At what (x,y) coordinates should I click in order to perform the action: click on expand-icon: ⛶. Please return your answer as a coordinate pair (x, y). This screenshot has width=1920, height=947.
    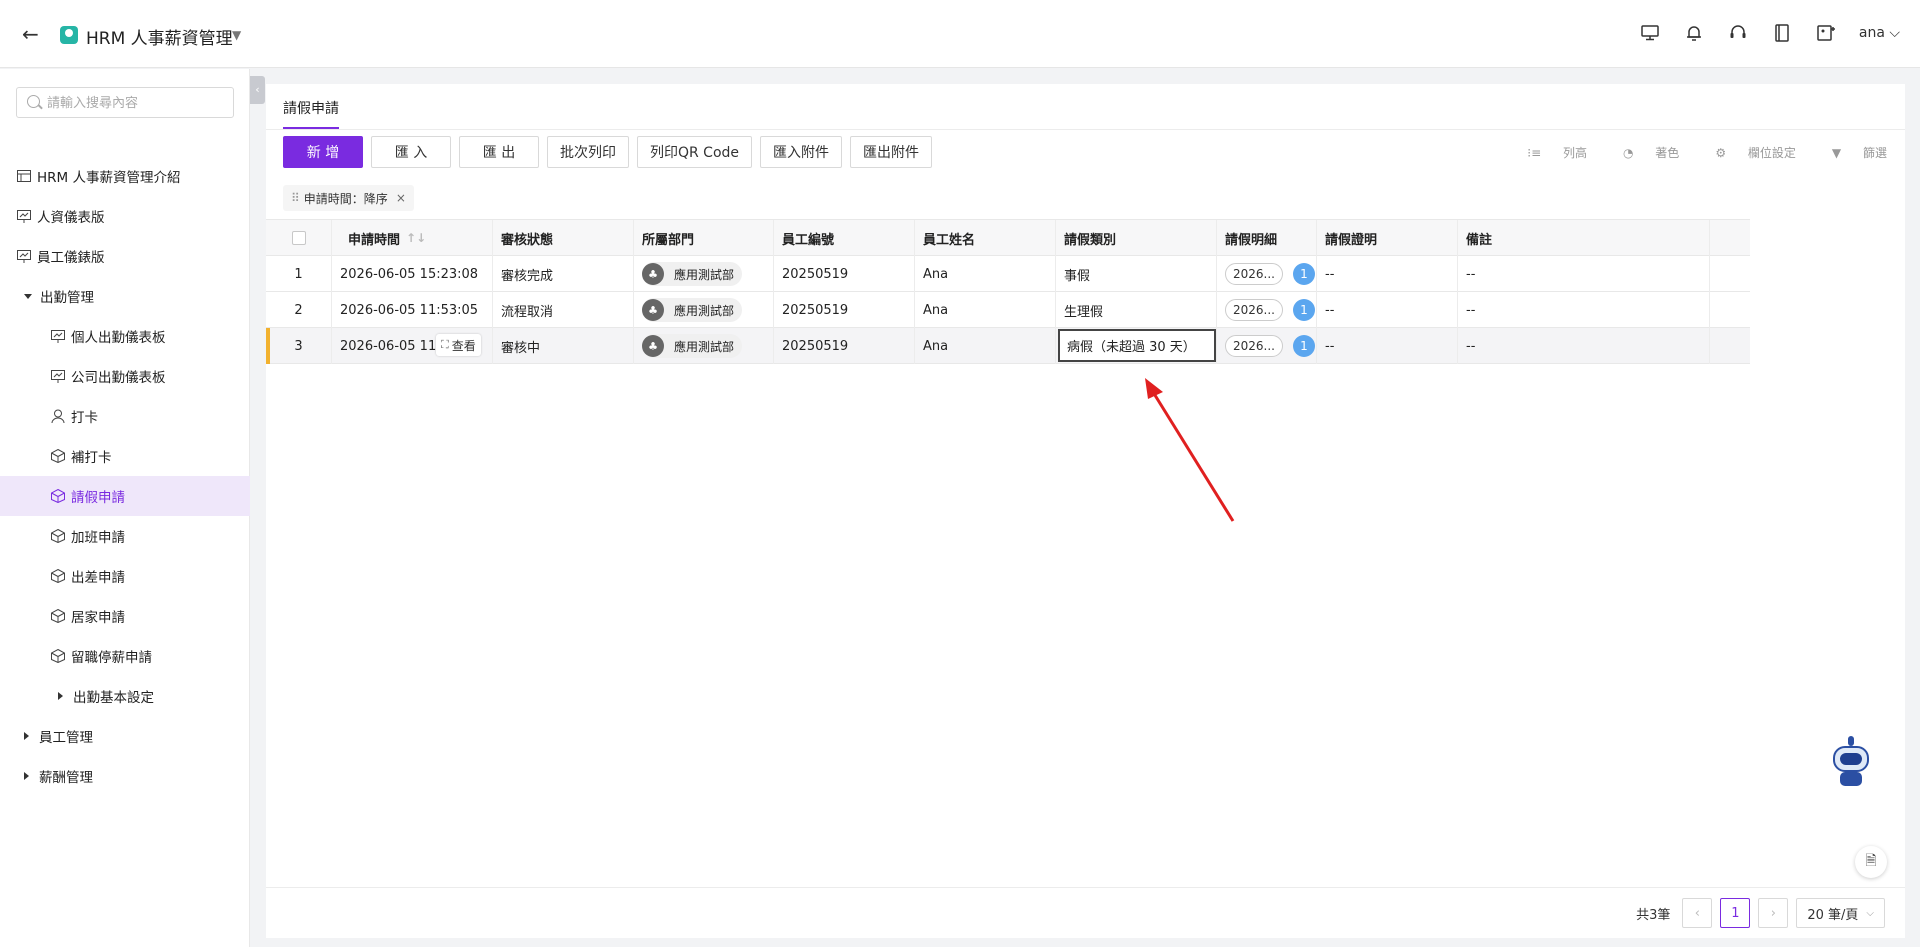
    Looking at the image, I should click on (445, 344).